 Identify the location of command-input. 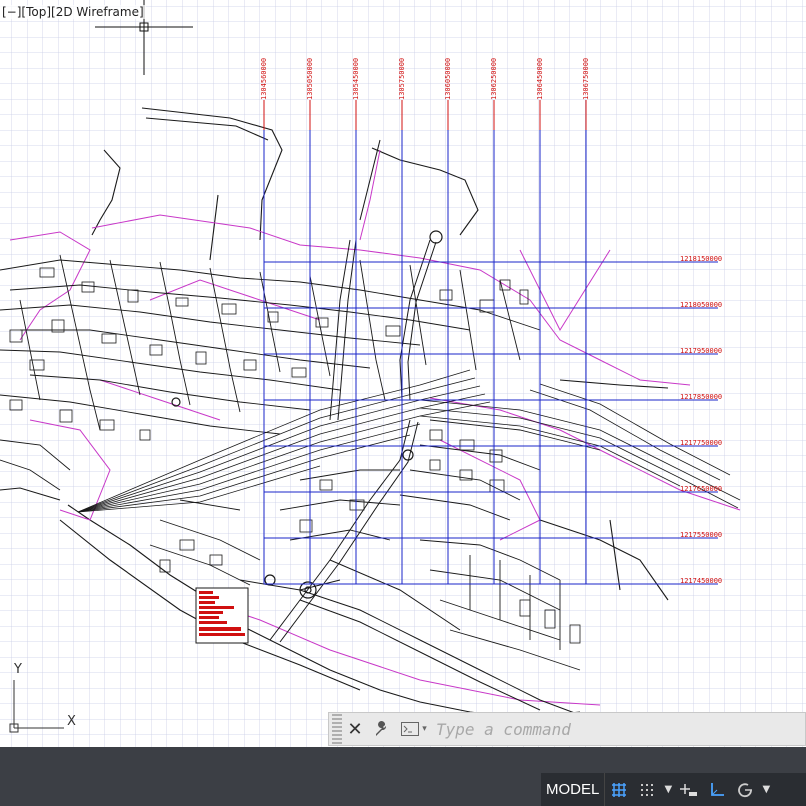
(619, 729).